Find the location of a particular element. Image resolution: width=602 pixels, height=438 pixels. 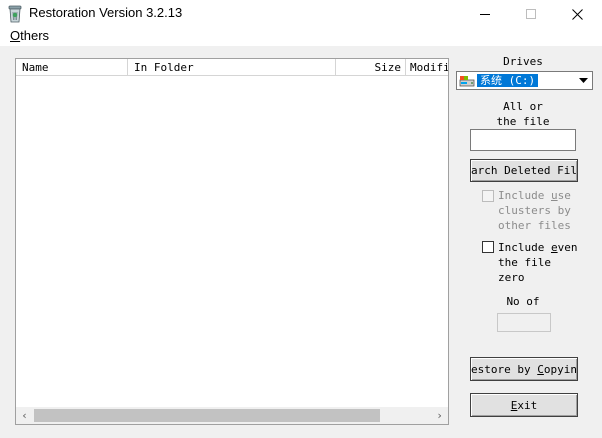

close-icon is located at coordinates (577, 14).